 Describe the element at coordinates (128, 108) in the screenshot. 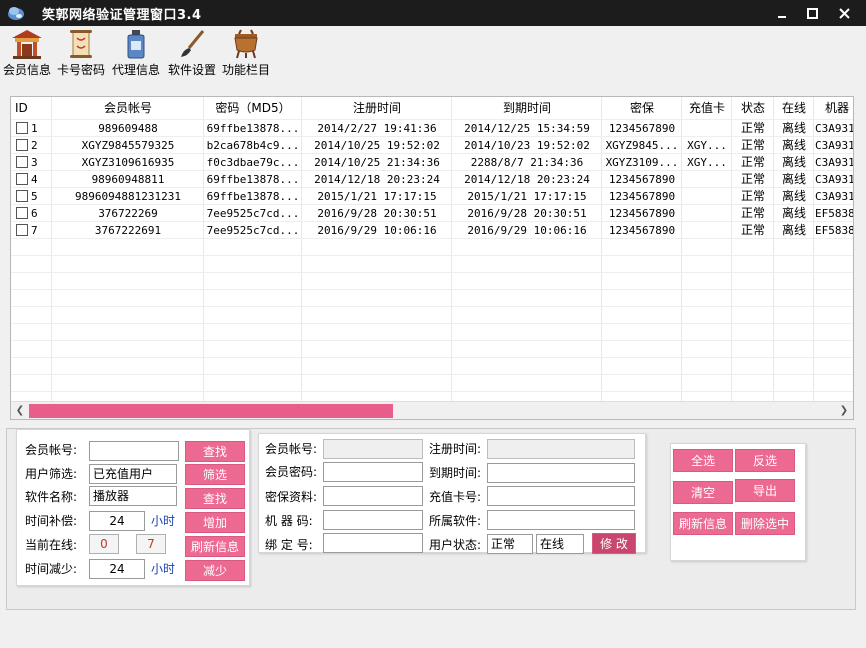

I see `column-header: 会员帐号` at that location.